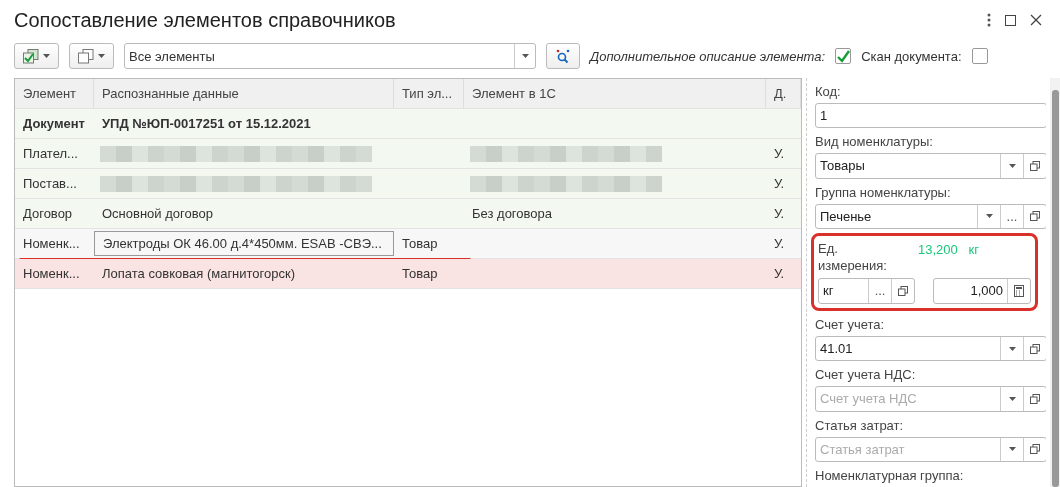 This screenshot has width=1060, height=487. Describe the element at coordinates (828, 91) in the screenshot. I see `field-label: Код:` at that location.